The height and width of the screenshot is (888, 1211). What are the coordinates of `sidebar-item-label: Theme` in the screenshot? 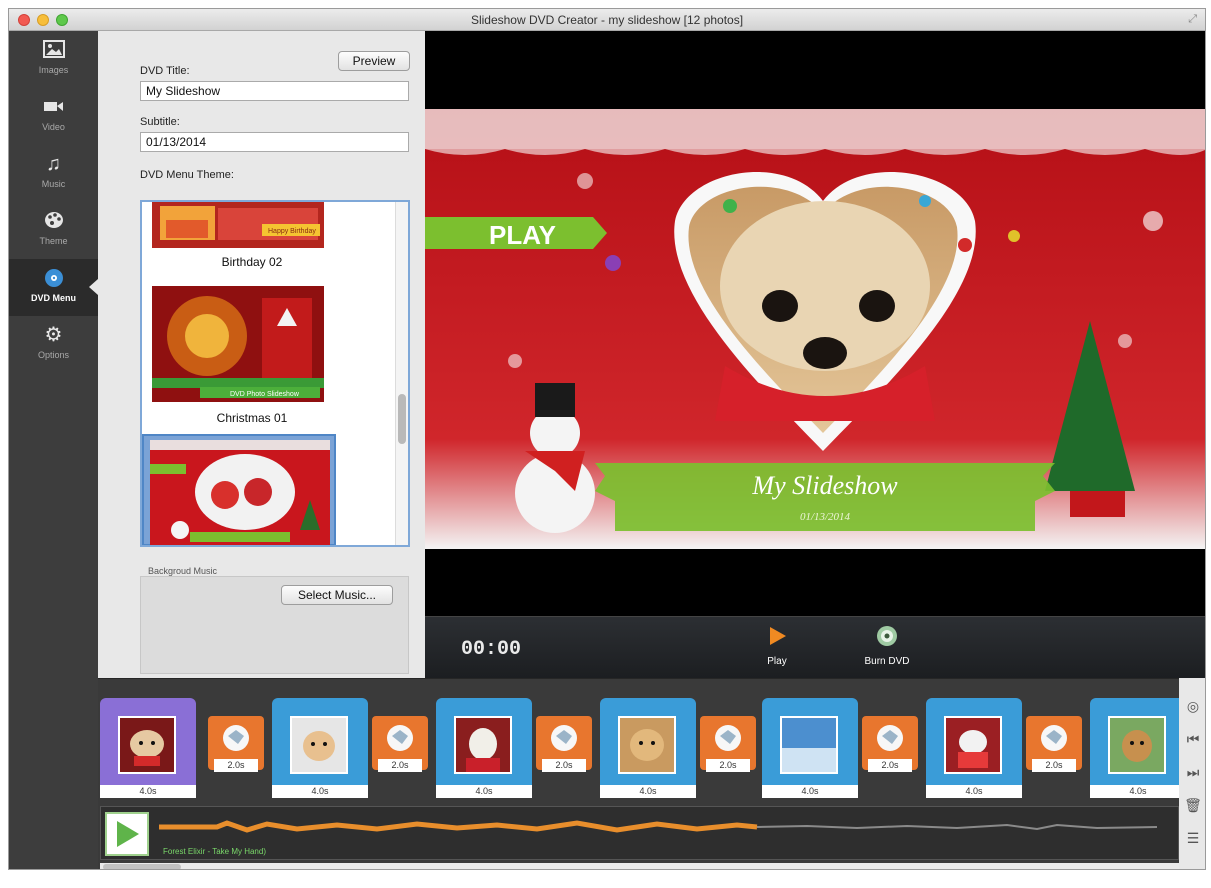 It's located at (53, 241).